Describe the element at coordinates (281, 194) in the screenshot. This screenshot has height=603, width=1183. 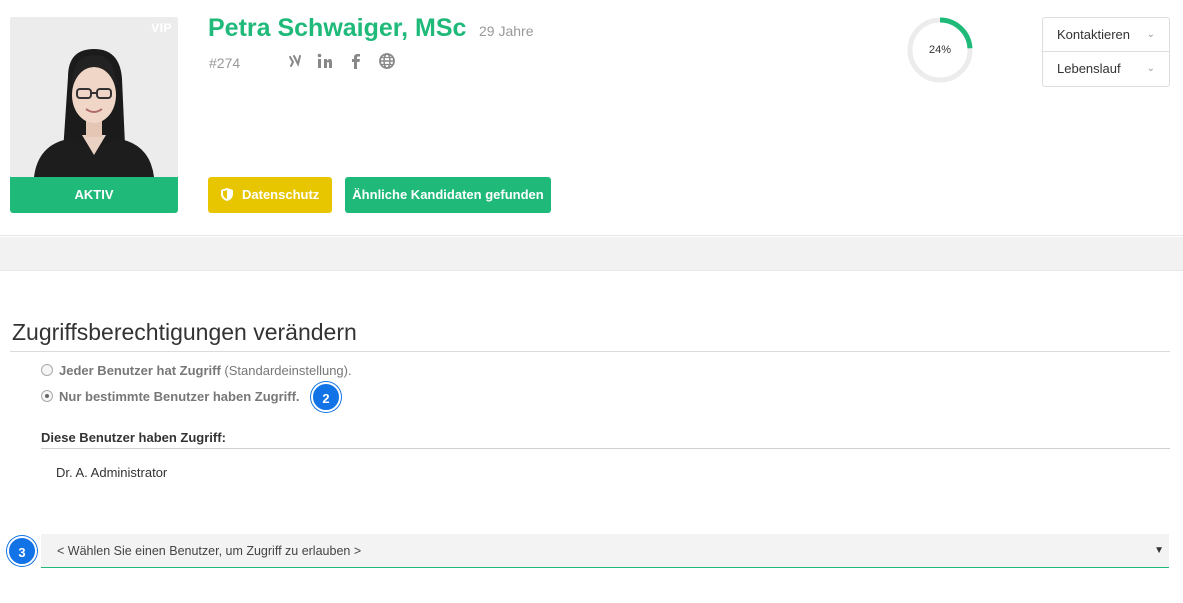
I see `privacy-button-label: Datenschutz` at that location.